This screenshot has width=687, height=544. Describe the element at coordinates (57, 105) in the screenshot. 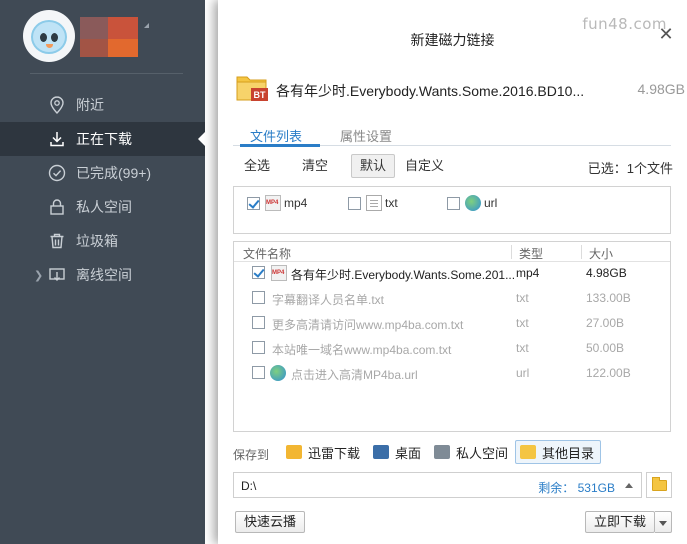

I see `location-pin-icon` at that location.